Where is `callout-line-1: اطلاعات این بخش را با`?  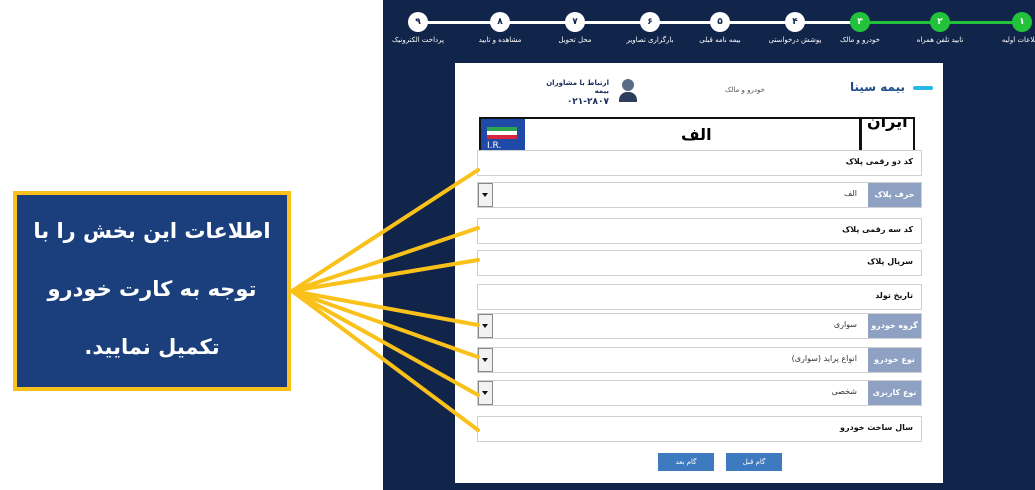
callout-line-1: اطلاعات این بخش را با is located at coordinates (152, 231).